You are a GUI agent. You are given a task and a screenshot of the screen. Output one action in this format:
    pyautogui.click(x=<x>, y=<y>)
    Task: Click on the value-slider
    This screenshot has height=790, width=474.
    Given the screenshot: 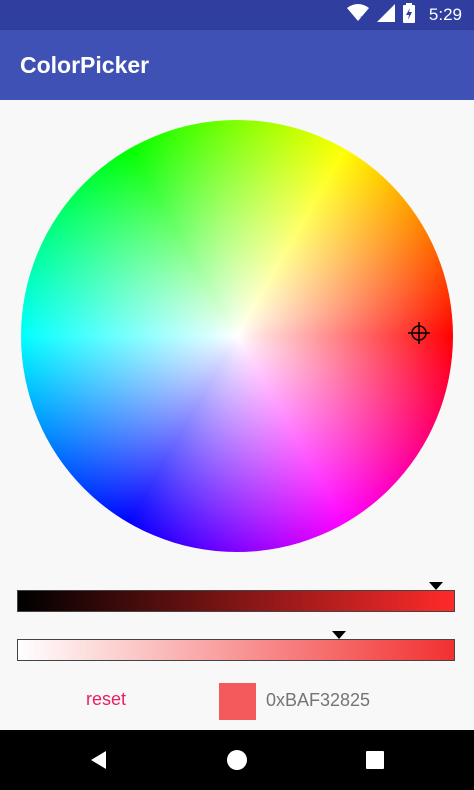 What is the action you would take?
    pyautogui.click(x=236, y=601)
    